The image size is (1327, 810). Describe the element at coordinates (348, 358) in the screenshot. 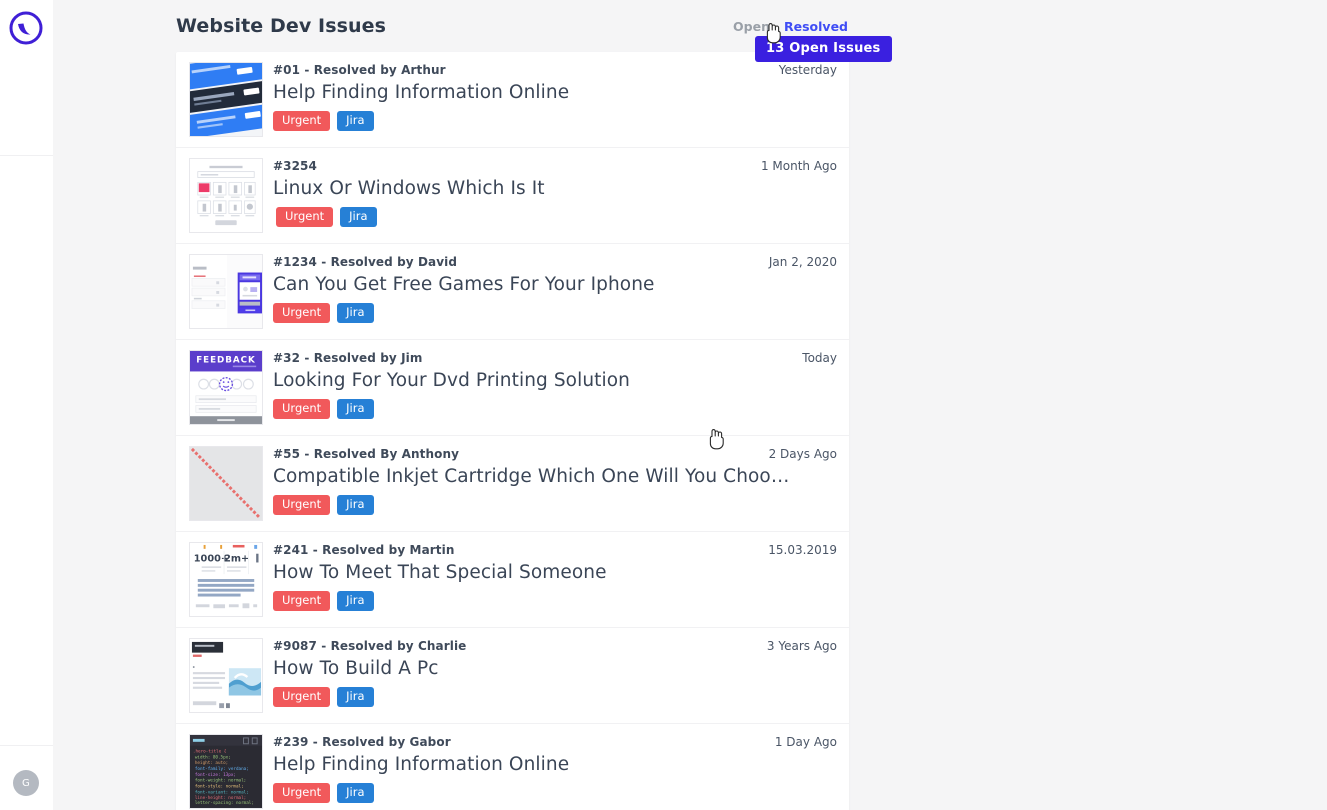

I see `issue-id: #32 - Resolved by Jim` at that location.